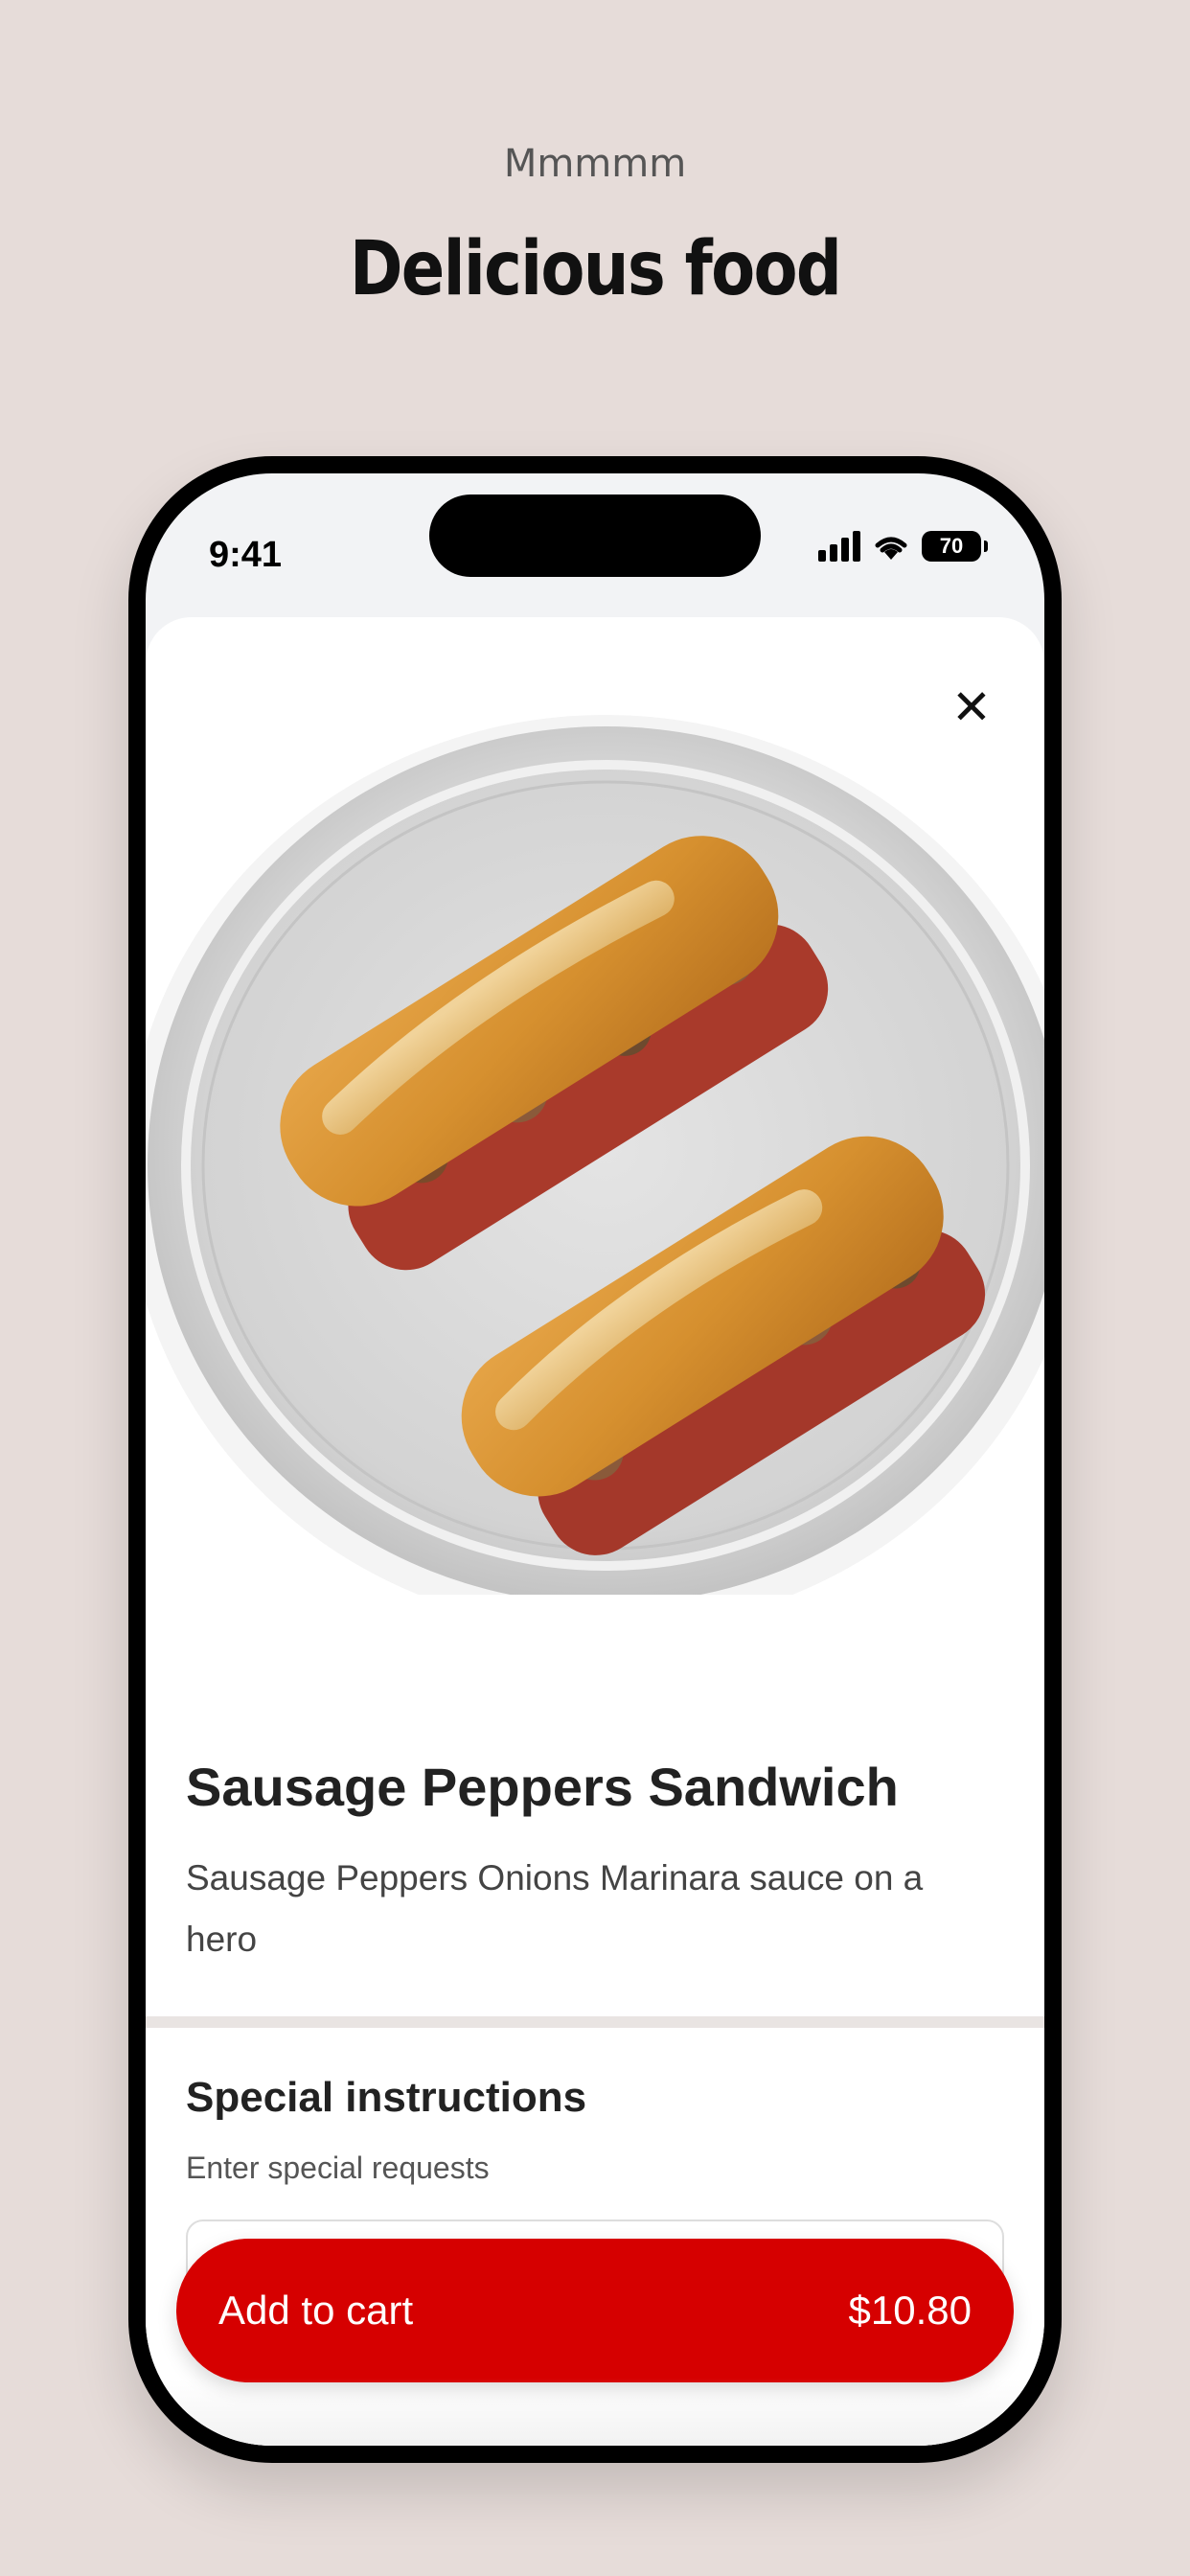 This screenshot has height=2576, width=1190. Describe the element at coordinates (595, 535) in the screenshot. I see `dynamic-island` at that location.